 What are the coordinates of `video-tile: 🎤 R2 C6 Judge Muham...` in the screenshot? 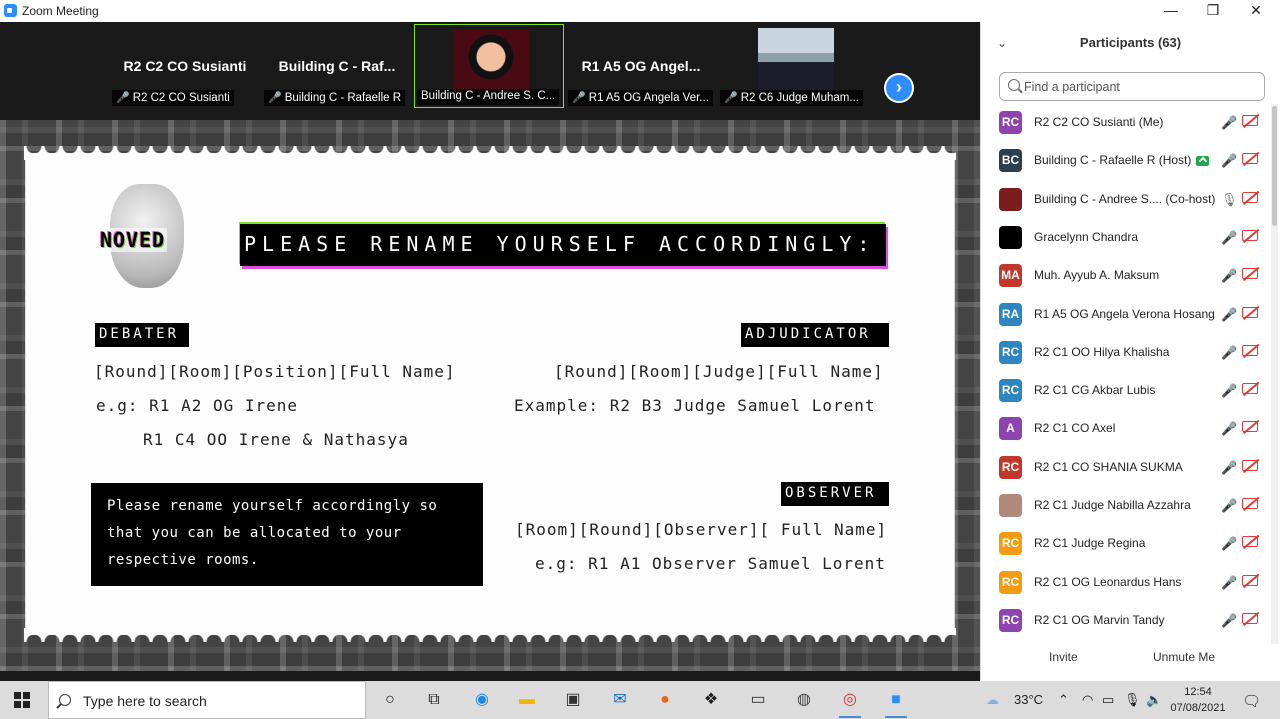 It's located at (793, 66).